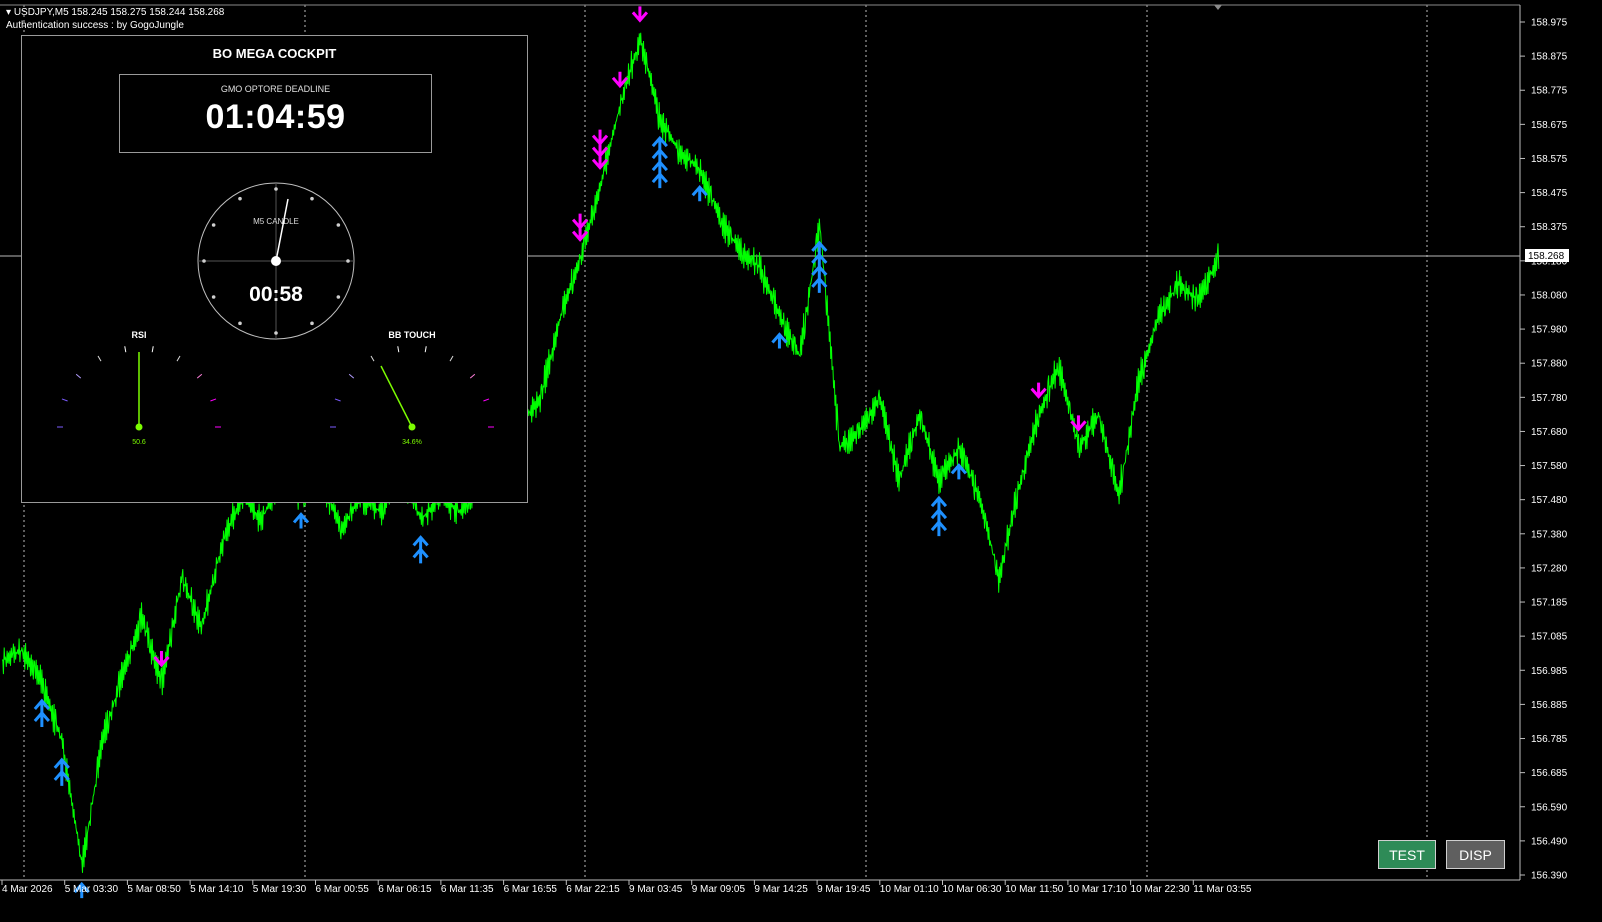 The width and height of the screenshot is (1602, 922). I want to click on price-tick-label: 156.390, so click(1549, 876).